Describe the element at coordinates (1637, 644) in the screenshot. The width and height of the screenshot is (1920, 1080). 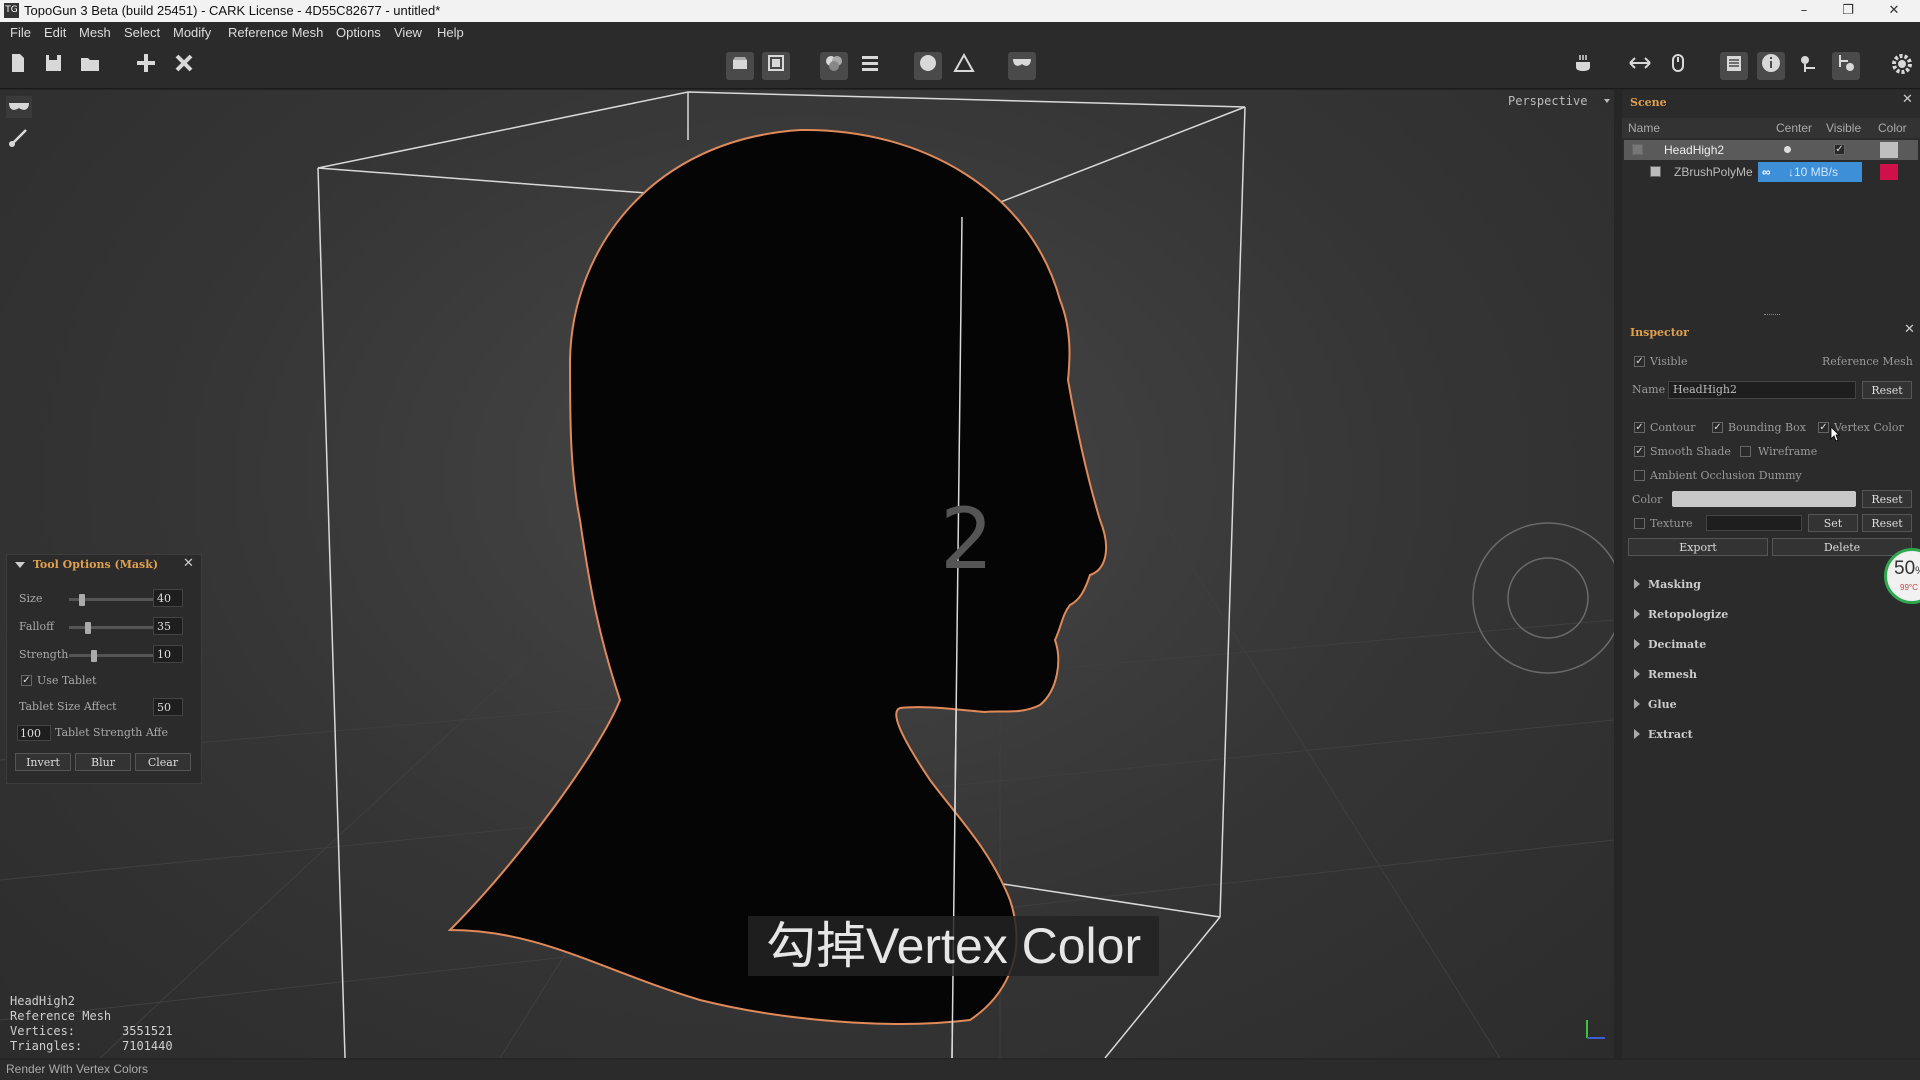
I see `expand-arrow-icon` at that location.